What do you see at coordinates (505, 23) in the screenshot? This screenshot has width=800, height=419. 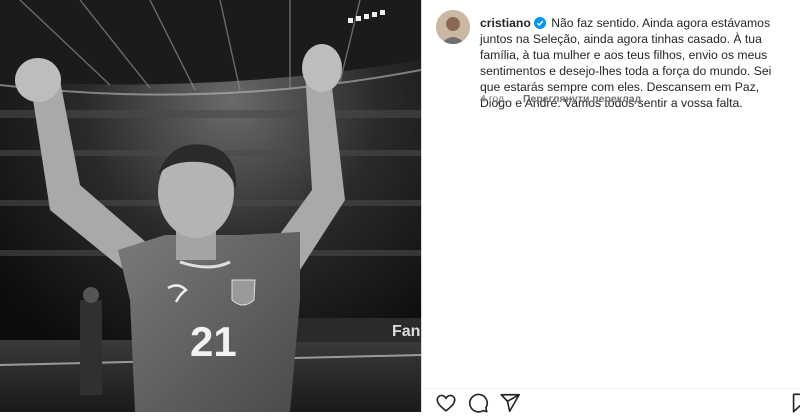 I see `username-link: cristiano` at bounding box center [505, 23].